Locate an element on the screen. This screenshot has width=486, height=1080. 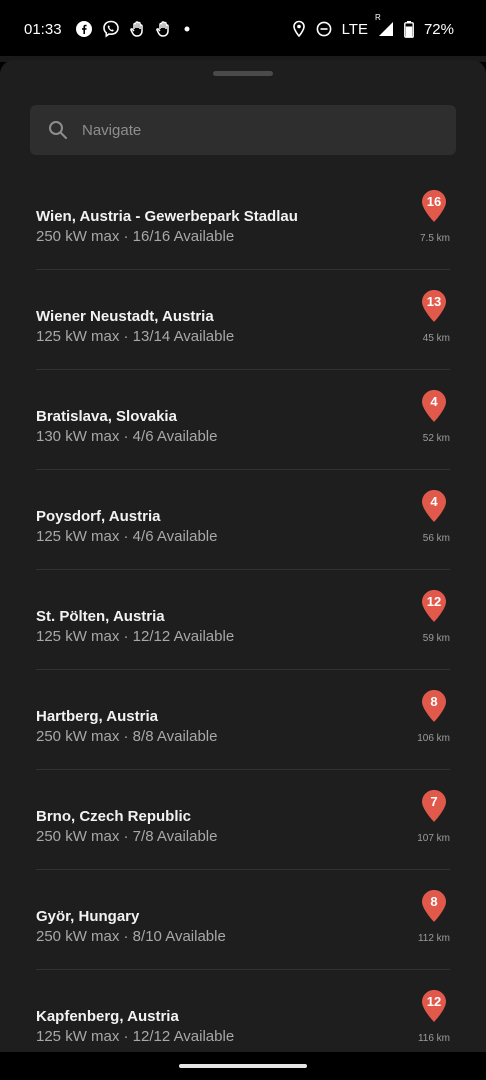
location-icon is located at coordinates (299, 29).